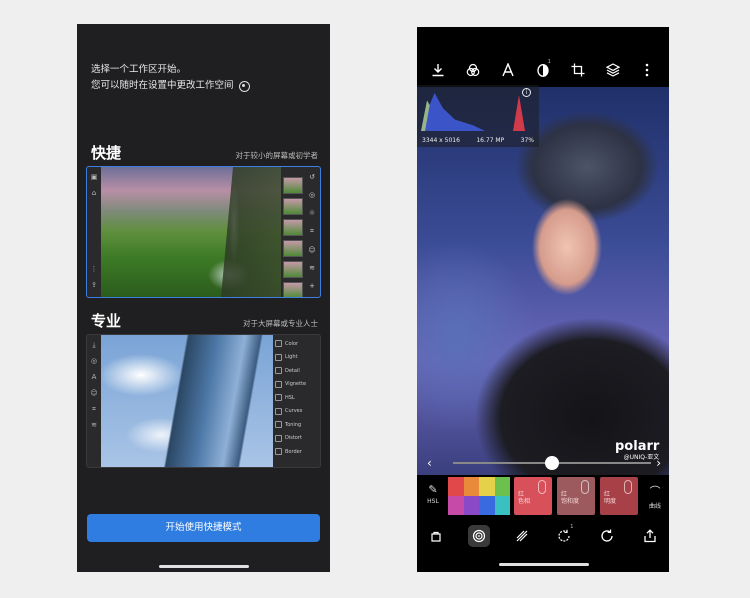 This screenshot has width=750, height=598. I want to click on editor-top-toolbar: 1, so click(543, 70).